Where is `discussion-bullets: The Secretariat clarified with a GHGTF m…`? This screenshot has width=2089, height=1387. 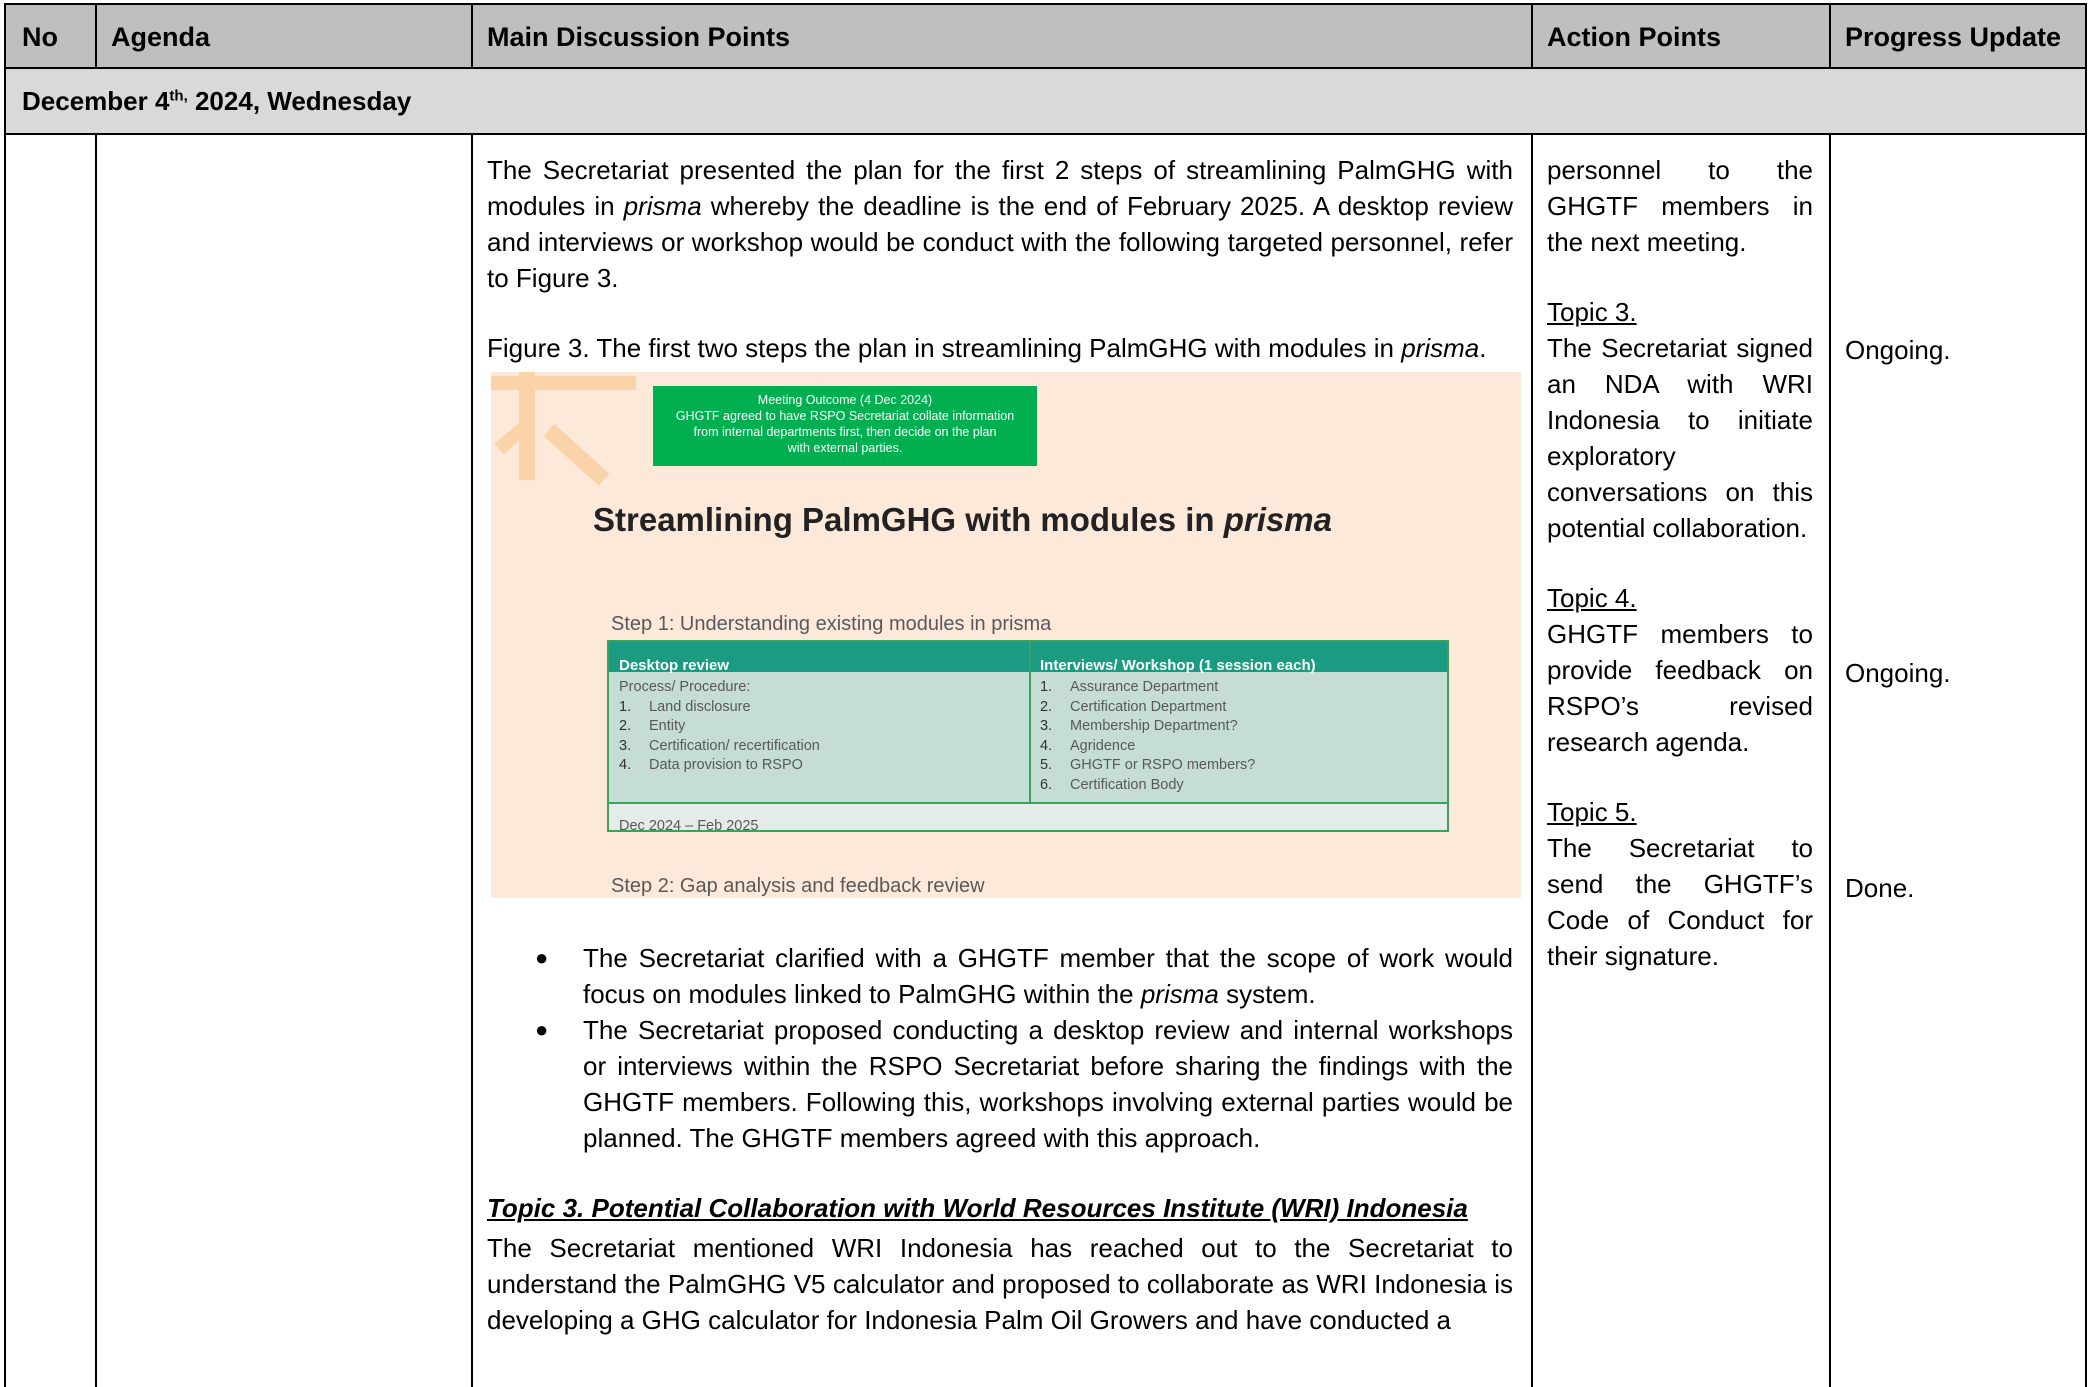
discussion-bullets: The Secretariat clarified with a GHGTF m… is located at coordinates (1000, 1048).